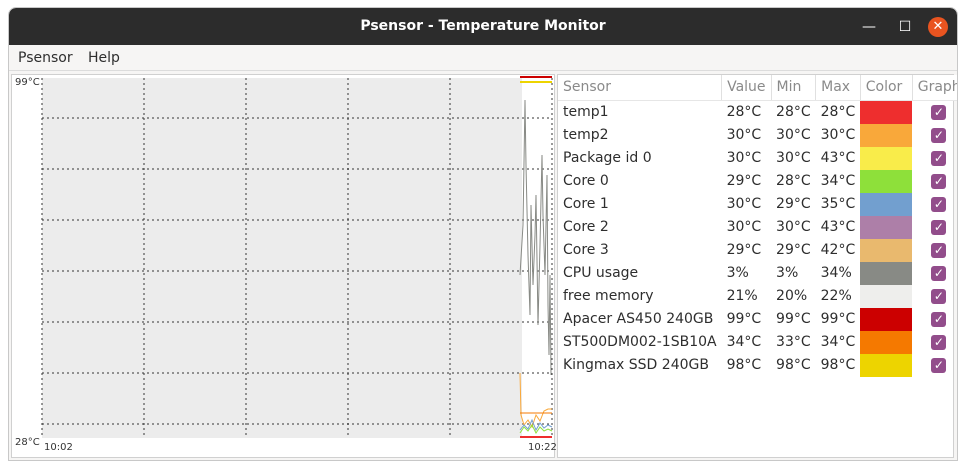 The height and width of the screenshot is (466, 965). What do you see at coordinates (757, 112) in the screenshot?
I see `sensor-row: temp1 28°C 28°C 28°C ✓` at bounding box center [757, 112].